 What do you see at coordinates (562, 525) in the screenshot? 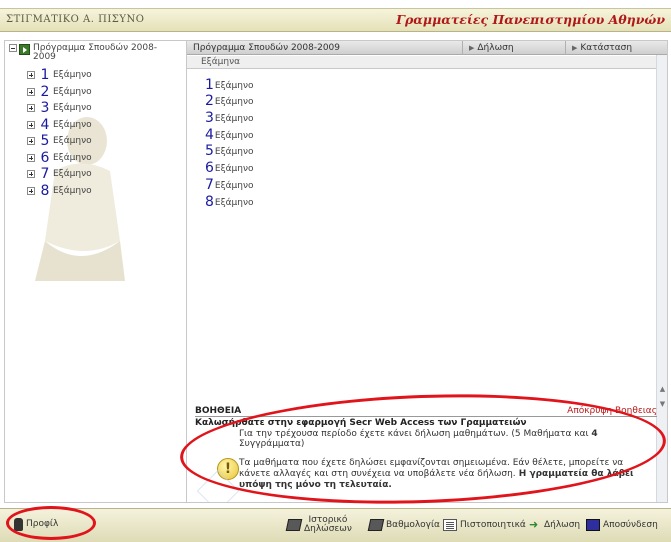
I see `declaration-label: Δήλωση` at bounding box center [562, 525].